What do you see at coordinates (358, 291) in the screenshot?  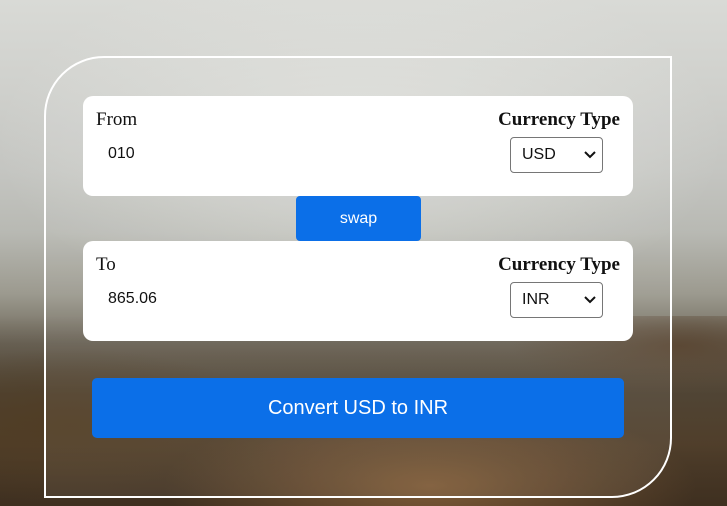 I see `to-box: To Currency Type INR` at bounding box center [358, 291].